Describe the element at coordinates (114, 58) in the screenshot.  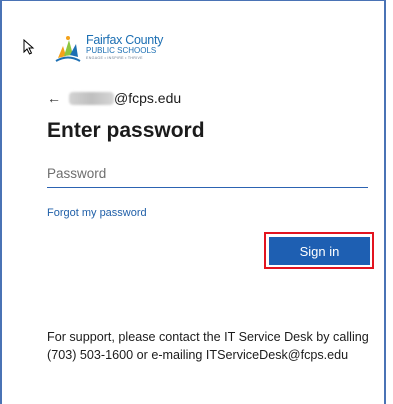
I see `logo-tagline: ENGAGE • INSPIRE • THRIVE` at that location.